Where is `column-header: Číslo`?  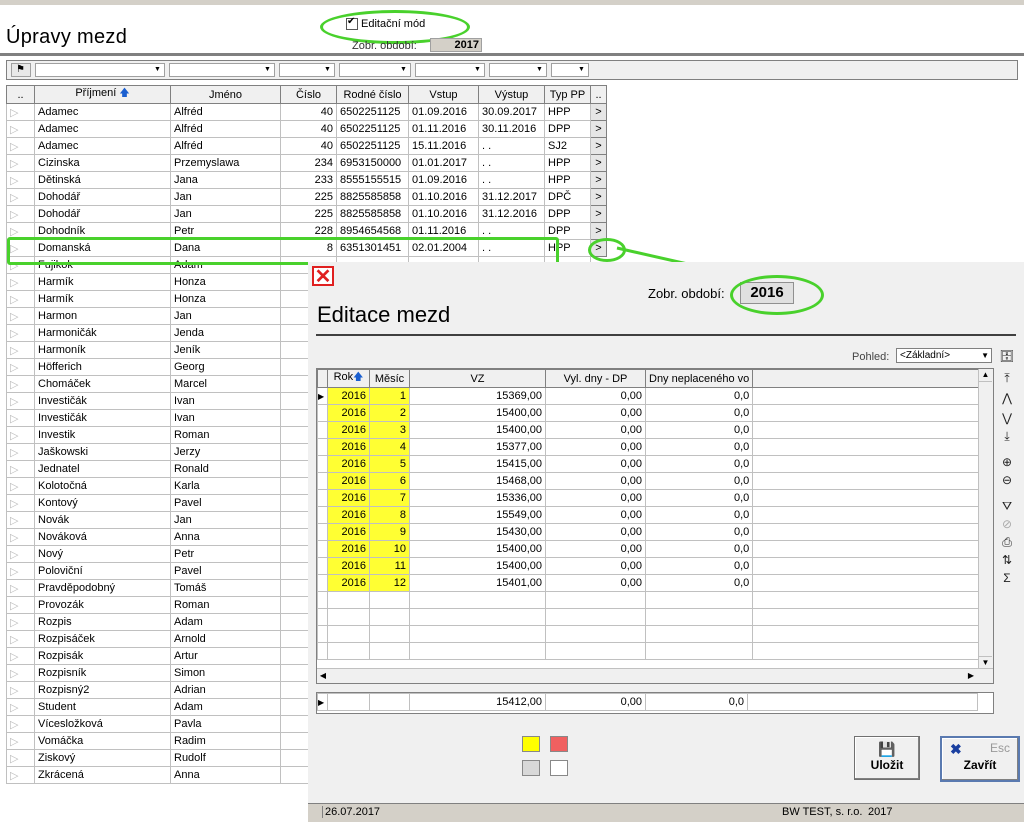 column-header: Číslo is located at coordinates (308, 94).